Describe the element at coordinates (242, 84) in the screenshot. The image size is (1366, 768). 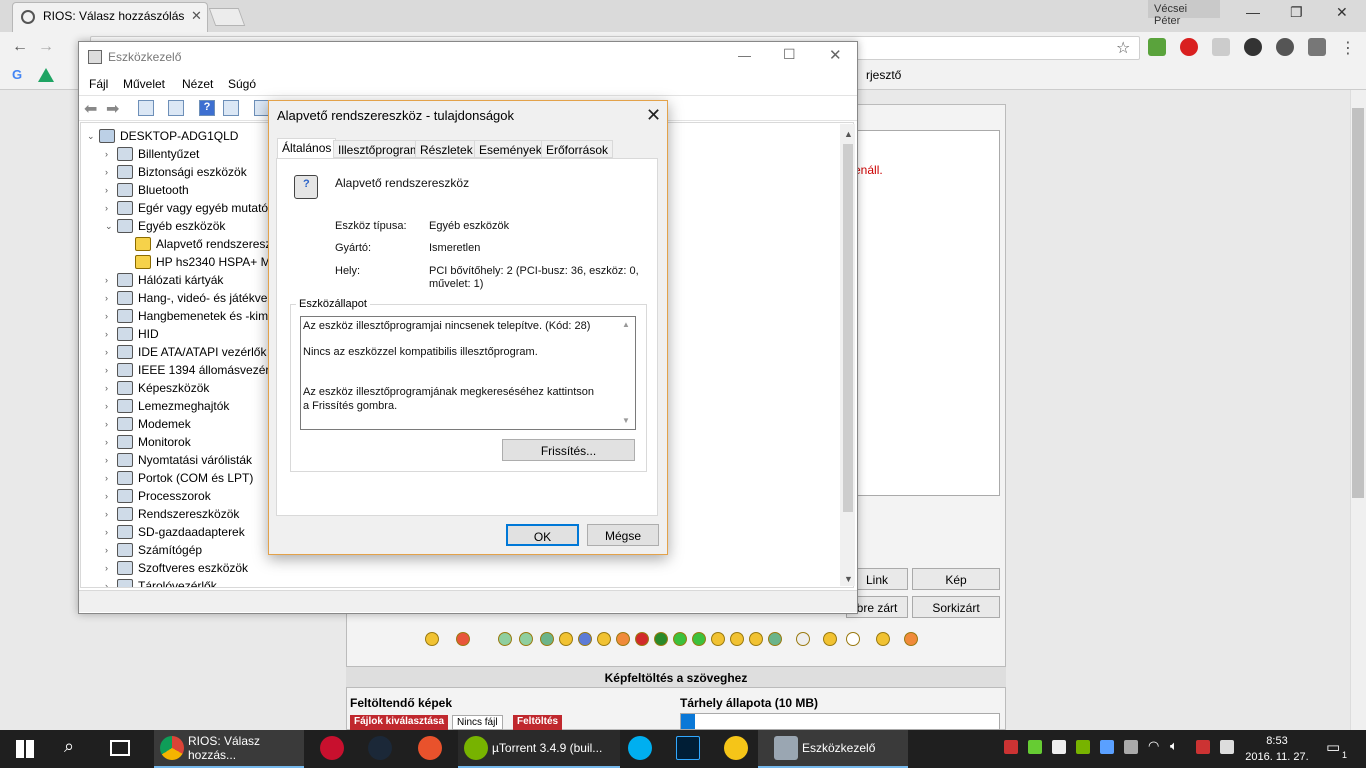
I see `menu-help: Súgó` at that location.